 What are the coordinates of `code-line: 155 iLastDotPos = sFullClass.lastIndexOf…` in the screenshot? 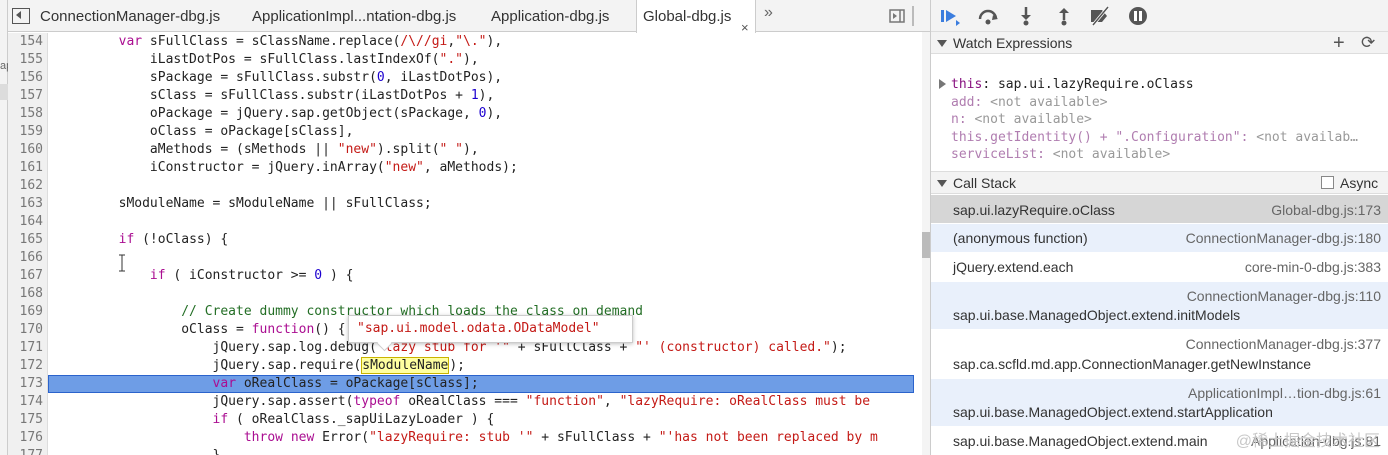 It's located at (461, 60).